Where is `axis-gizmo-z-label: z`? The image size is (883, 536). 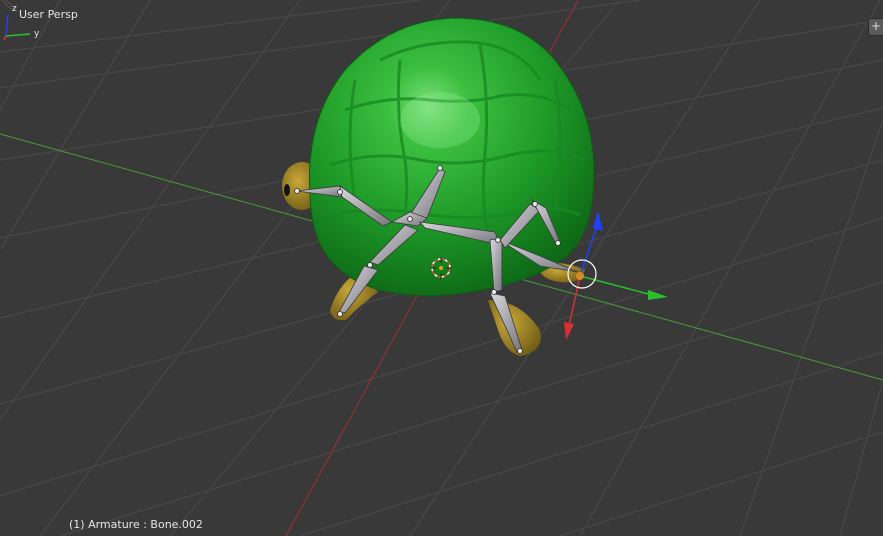 axis-gizmo-z-label: z is located at coordinates (14, 9).